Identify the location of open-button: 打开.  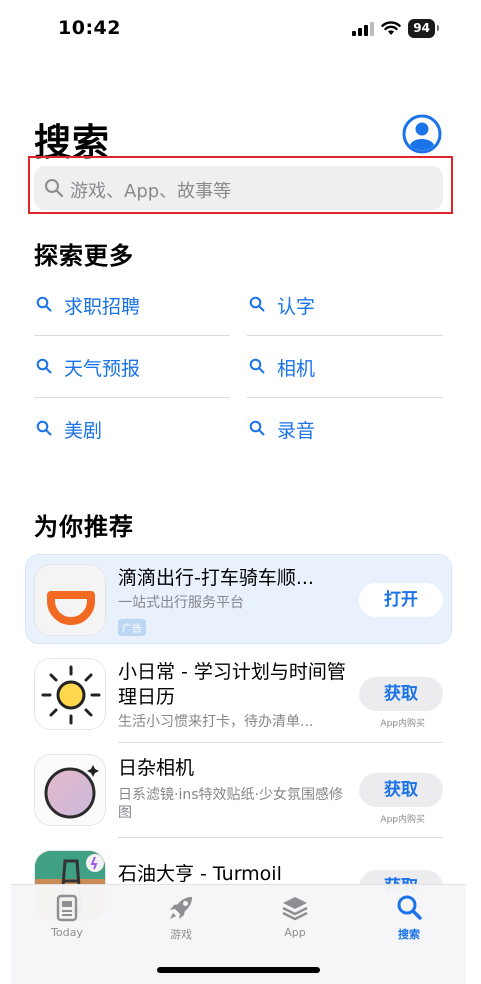
(401, 600).